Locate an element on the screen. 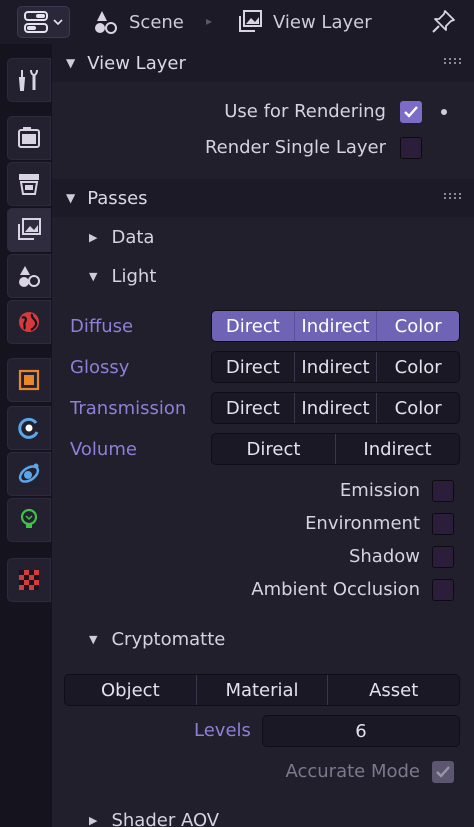 Image resolution: width=474 pixels, height=827 pixels. glossy-color-toggle: Color is located at coordinates (417, 367).